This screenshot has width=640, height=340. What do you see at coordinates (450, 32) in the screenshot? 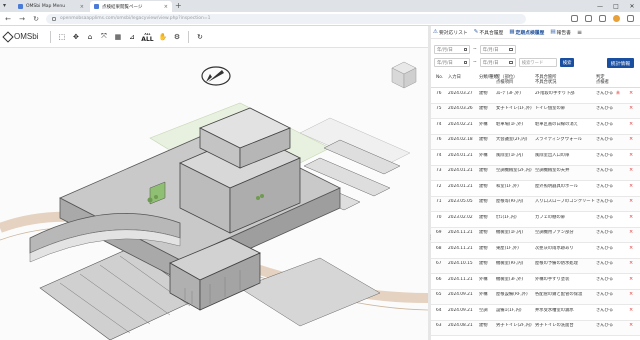
I see `tab-action-list: ⚠ 要対応リスト` at bounding box center [450, 32].